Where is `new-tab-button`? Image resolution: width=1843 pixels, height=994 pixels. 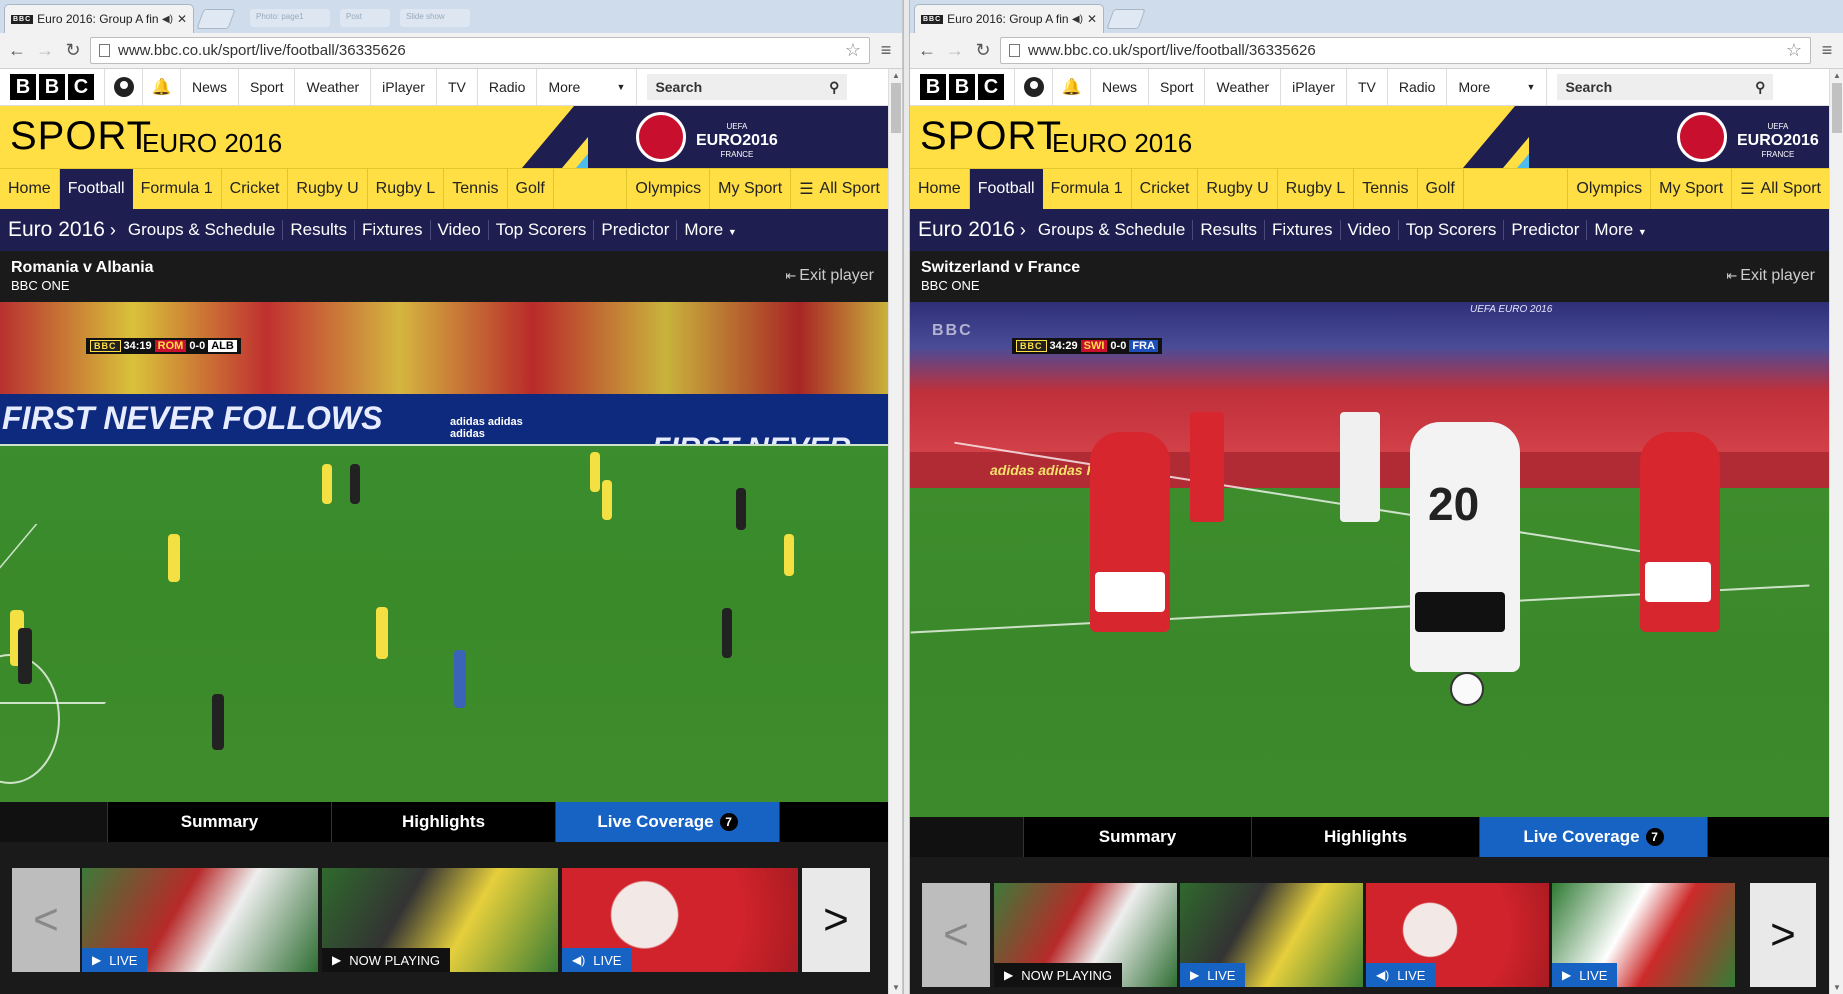
new-tab-button is located at coordinates (216, 19).